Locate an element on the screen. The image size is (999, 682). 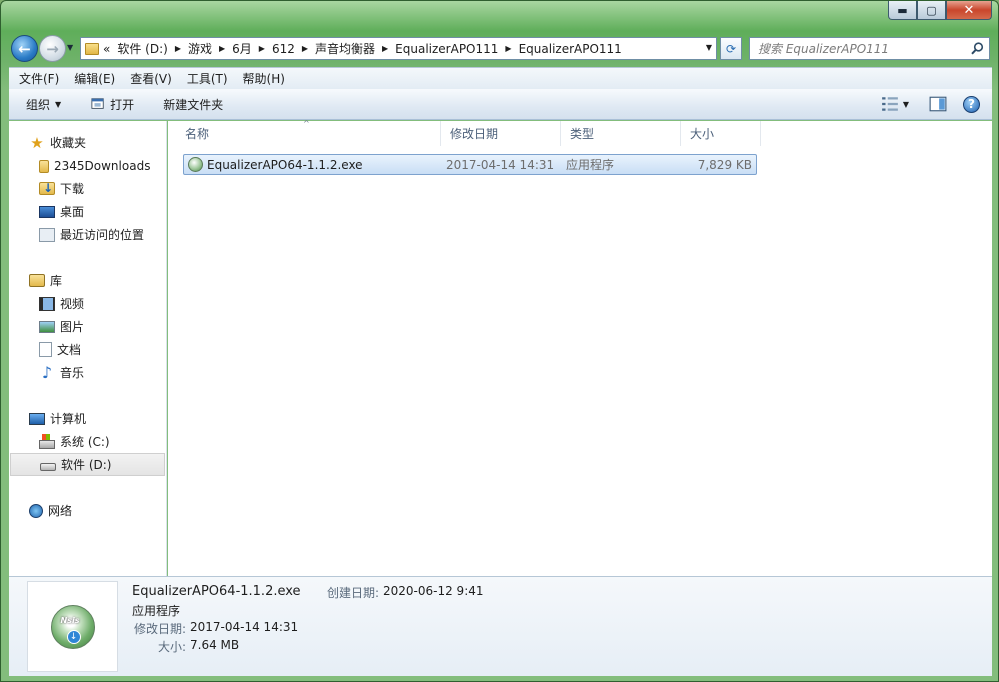
details-filename: EqualizerAPO64-1.1.2.exe is located at coordinates (216, 591).